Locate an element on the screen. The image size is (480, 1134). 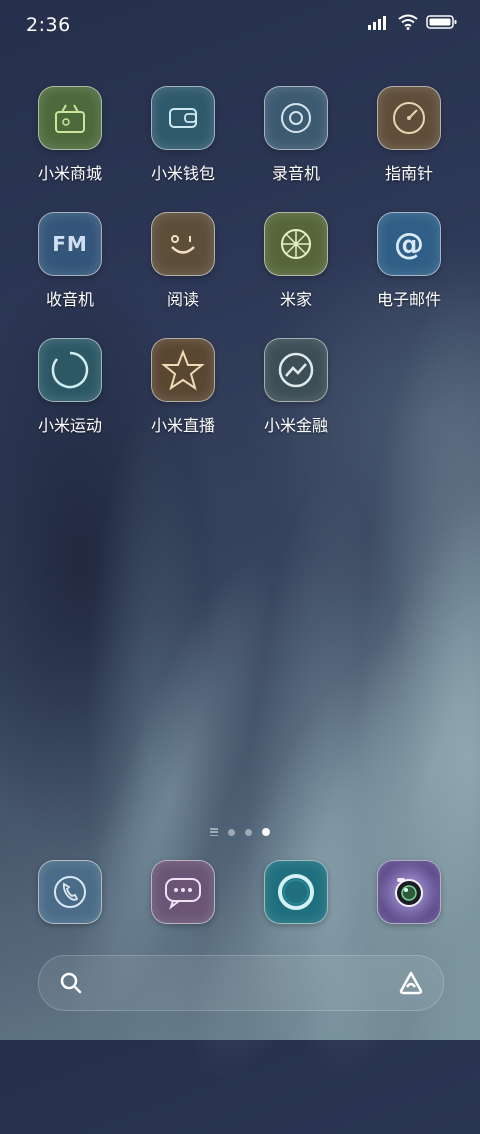
page-list-icon is located at coordinates (214, 832).